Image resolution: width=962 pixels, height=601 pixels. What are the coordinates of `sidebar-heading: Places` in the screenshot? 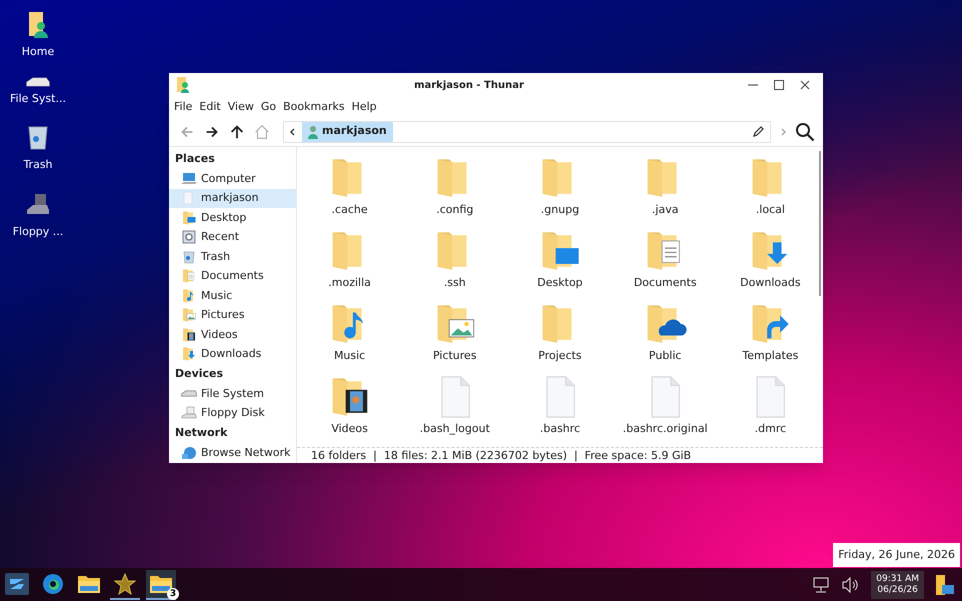 It's located at (195, 158).